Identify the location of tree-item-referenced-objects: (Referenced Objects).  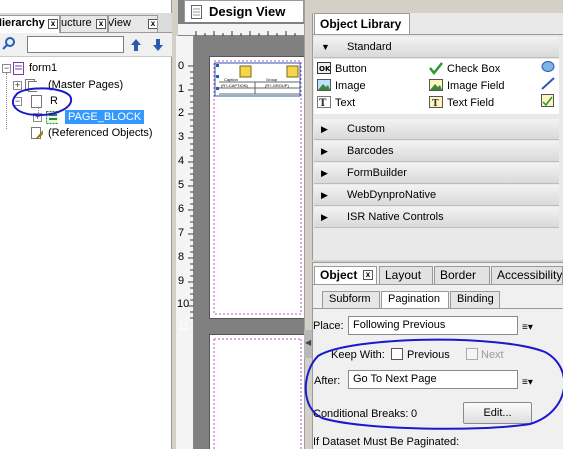
(85, 133).